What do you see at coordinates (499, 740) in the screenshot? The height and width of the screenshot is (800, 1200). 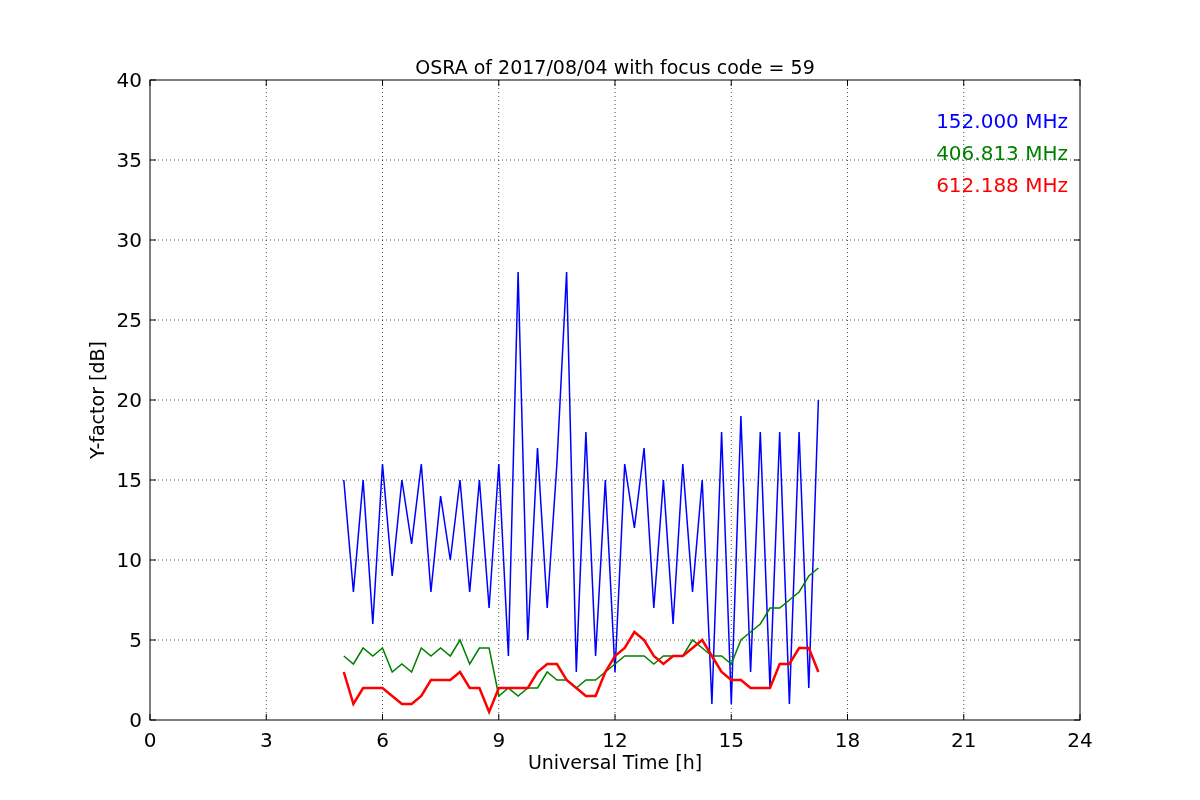 I see `tick-label: 9` at bounding box center [499, 740].